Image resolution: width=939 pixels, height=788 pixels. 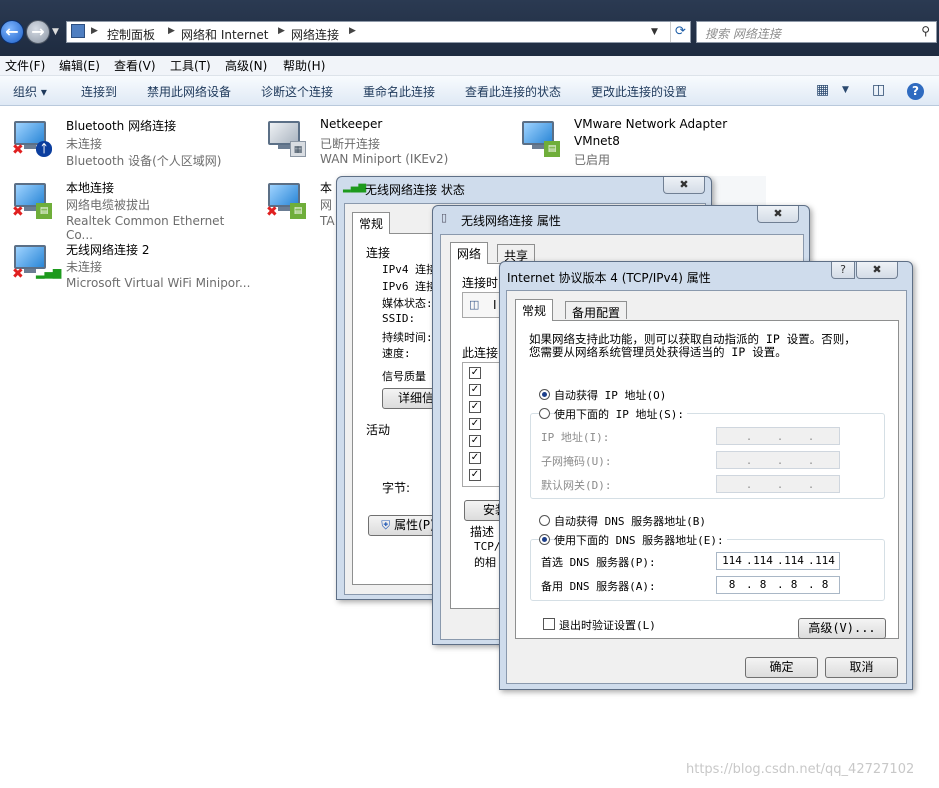 What do you see at coordinates (326, 188) in the screenshot?
I see `connection-name: 本` at bounding box center [326, 188].